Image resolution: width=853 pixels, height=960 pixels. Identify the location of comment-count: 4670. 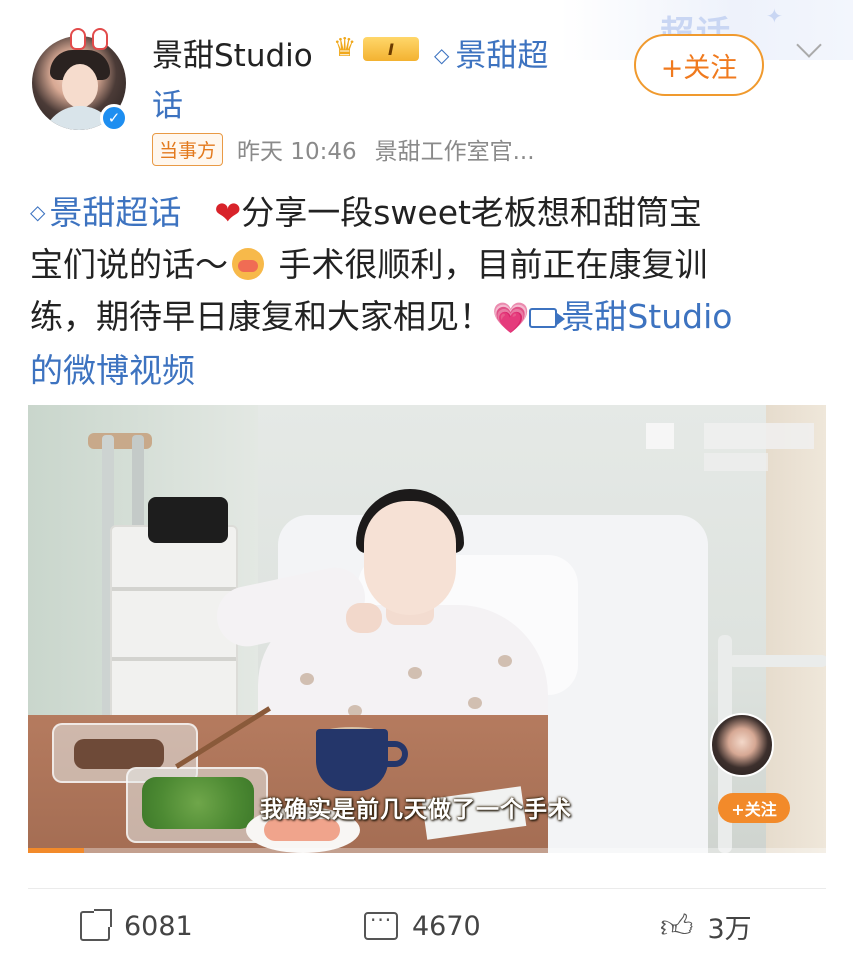
(446, 926).